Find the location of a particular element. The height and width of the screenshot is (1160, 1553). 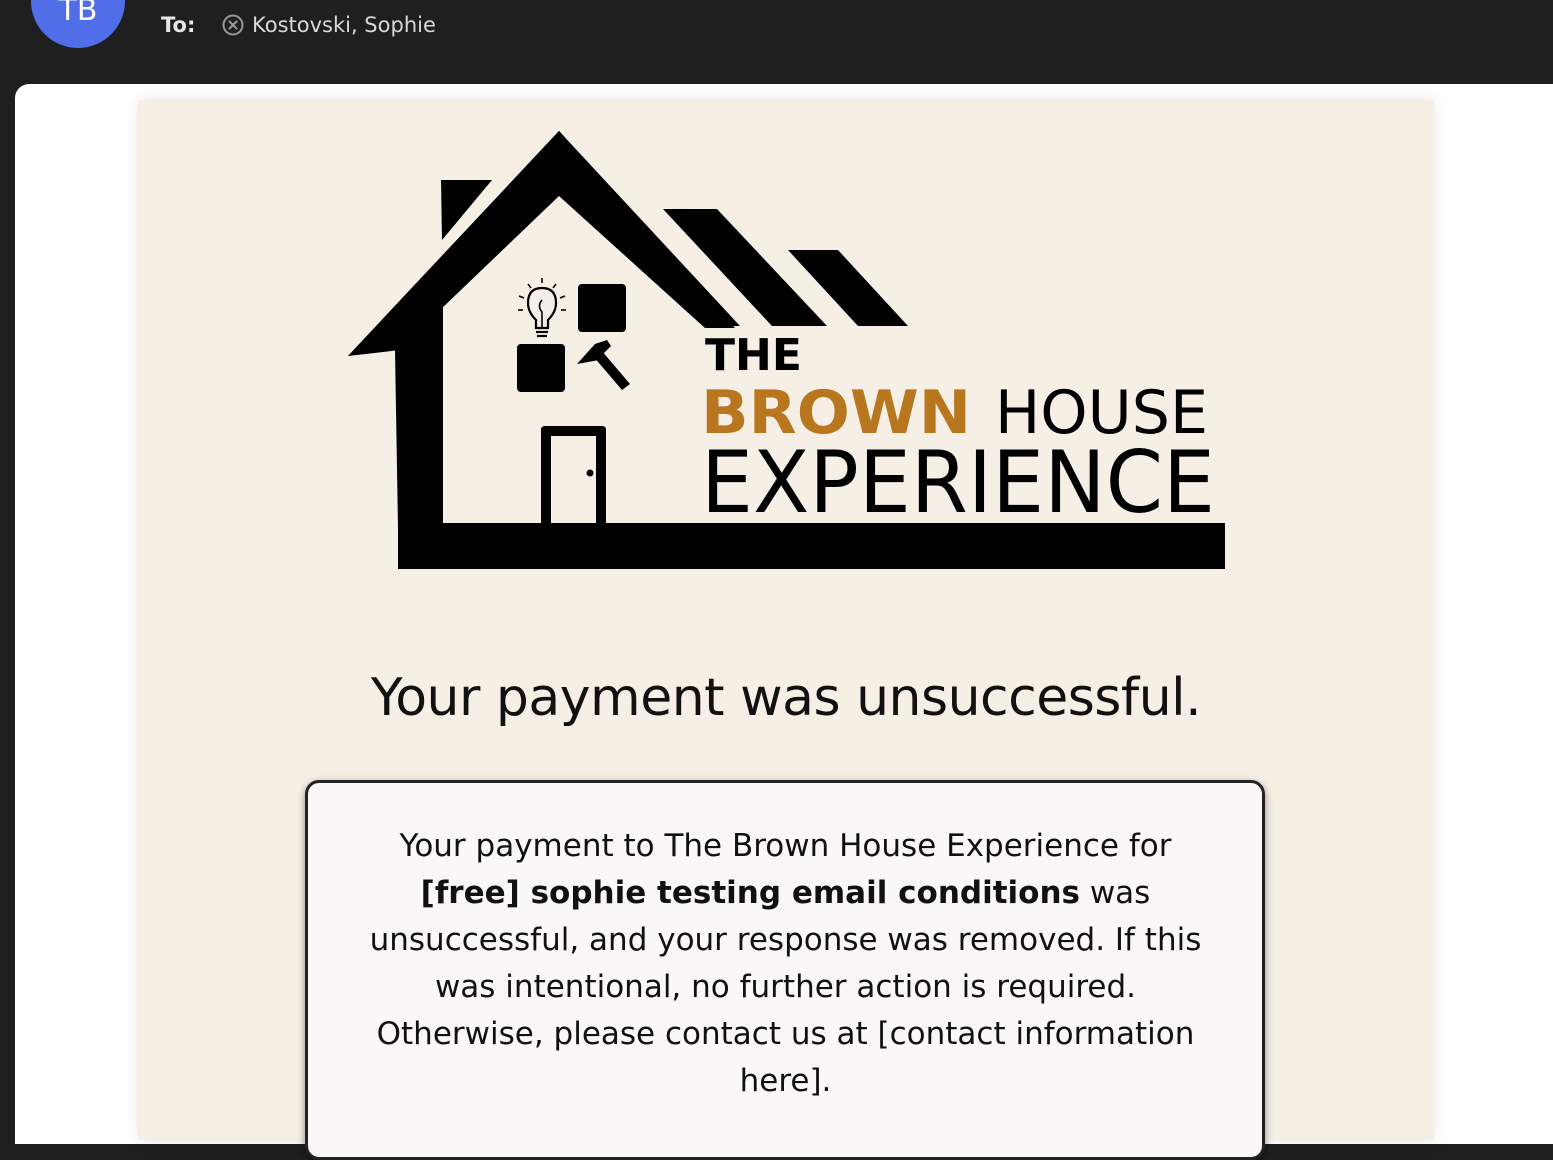

remove-recipient-icon is located at coordinates (233, 25).